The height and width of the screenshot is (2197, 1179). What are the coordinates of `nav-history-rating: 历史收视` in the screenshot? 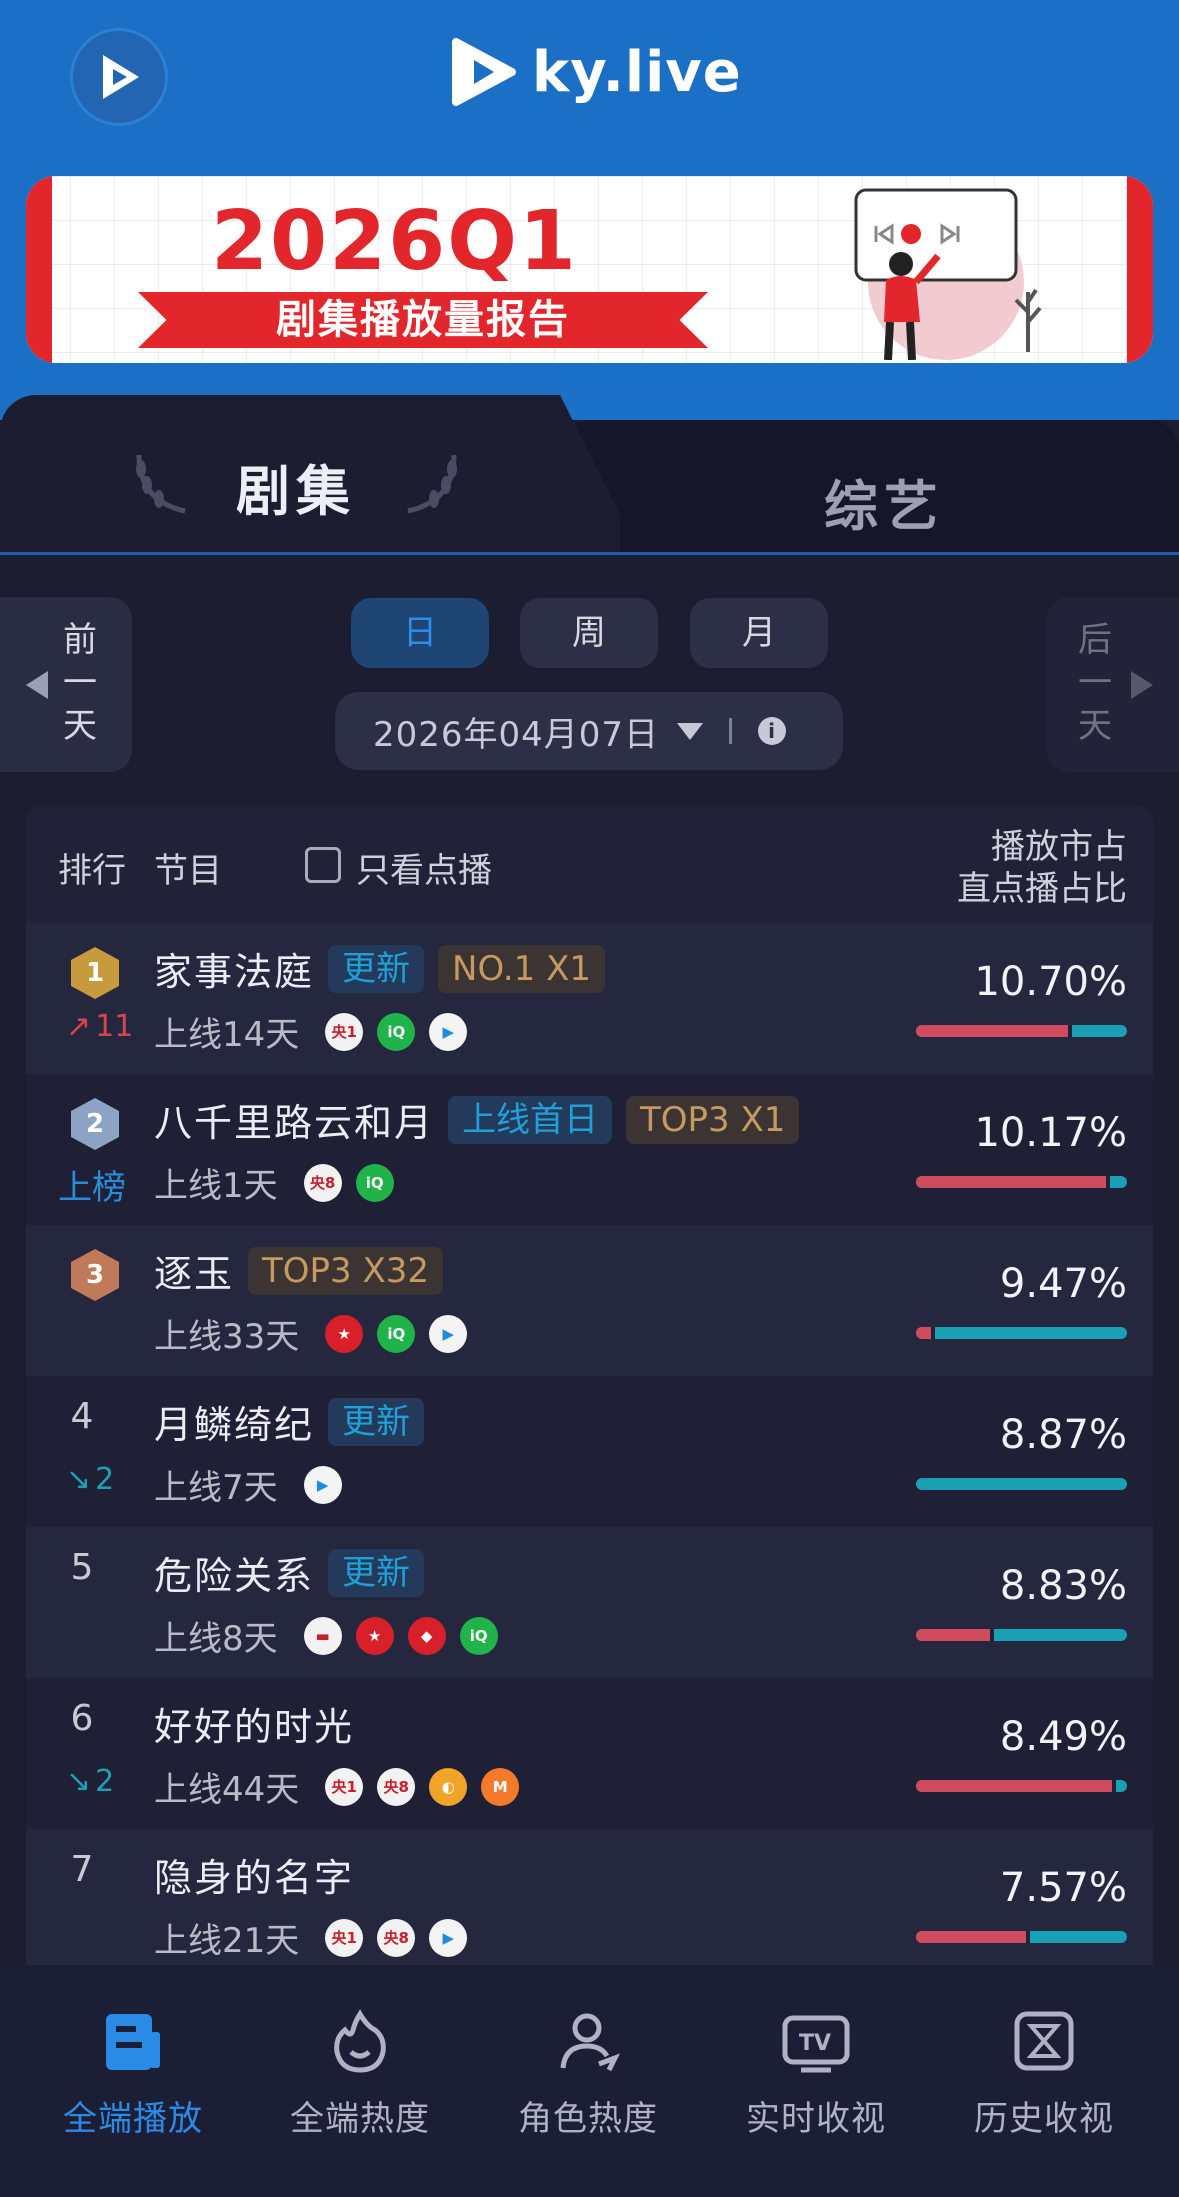 It's located at (1044, 2072).